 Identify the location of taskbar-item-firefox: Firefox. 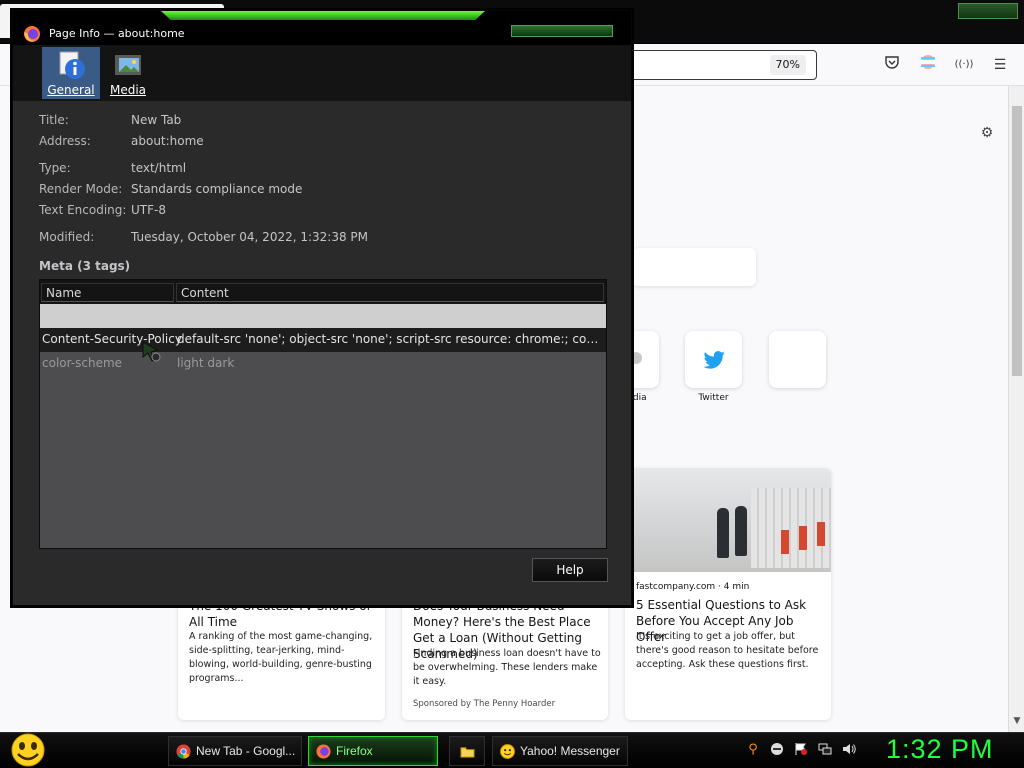
(373, 751).